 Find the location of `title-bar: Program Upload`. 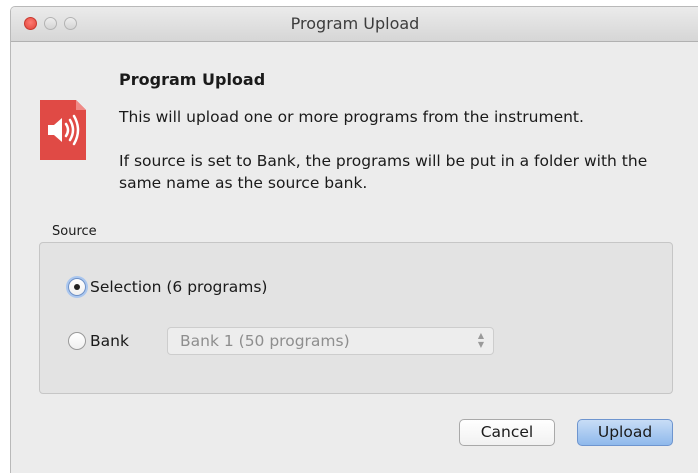

title-bar: Program Upload is located at coordinates (354, 24).